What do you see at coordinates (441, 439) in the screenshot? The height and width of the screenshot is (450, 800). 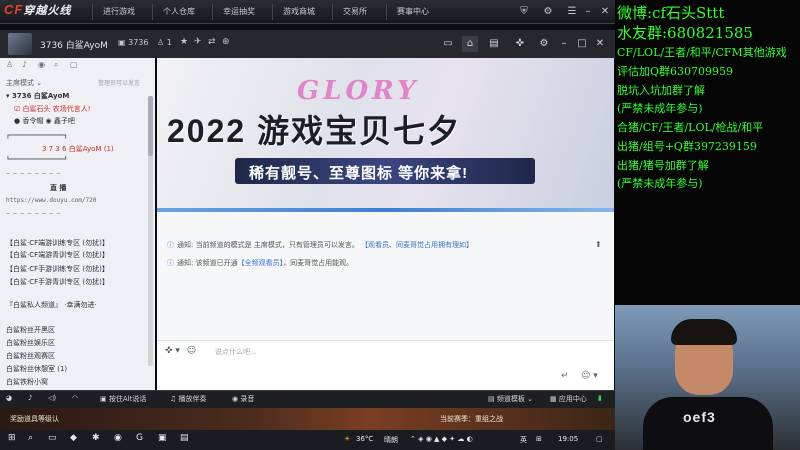 I see `tray-icons: ⌃ ◈ ◉ ▲ ◆ ✦ ☁ ◐` at bounding box center [441, 439].